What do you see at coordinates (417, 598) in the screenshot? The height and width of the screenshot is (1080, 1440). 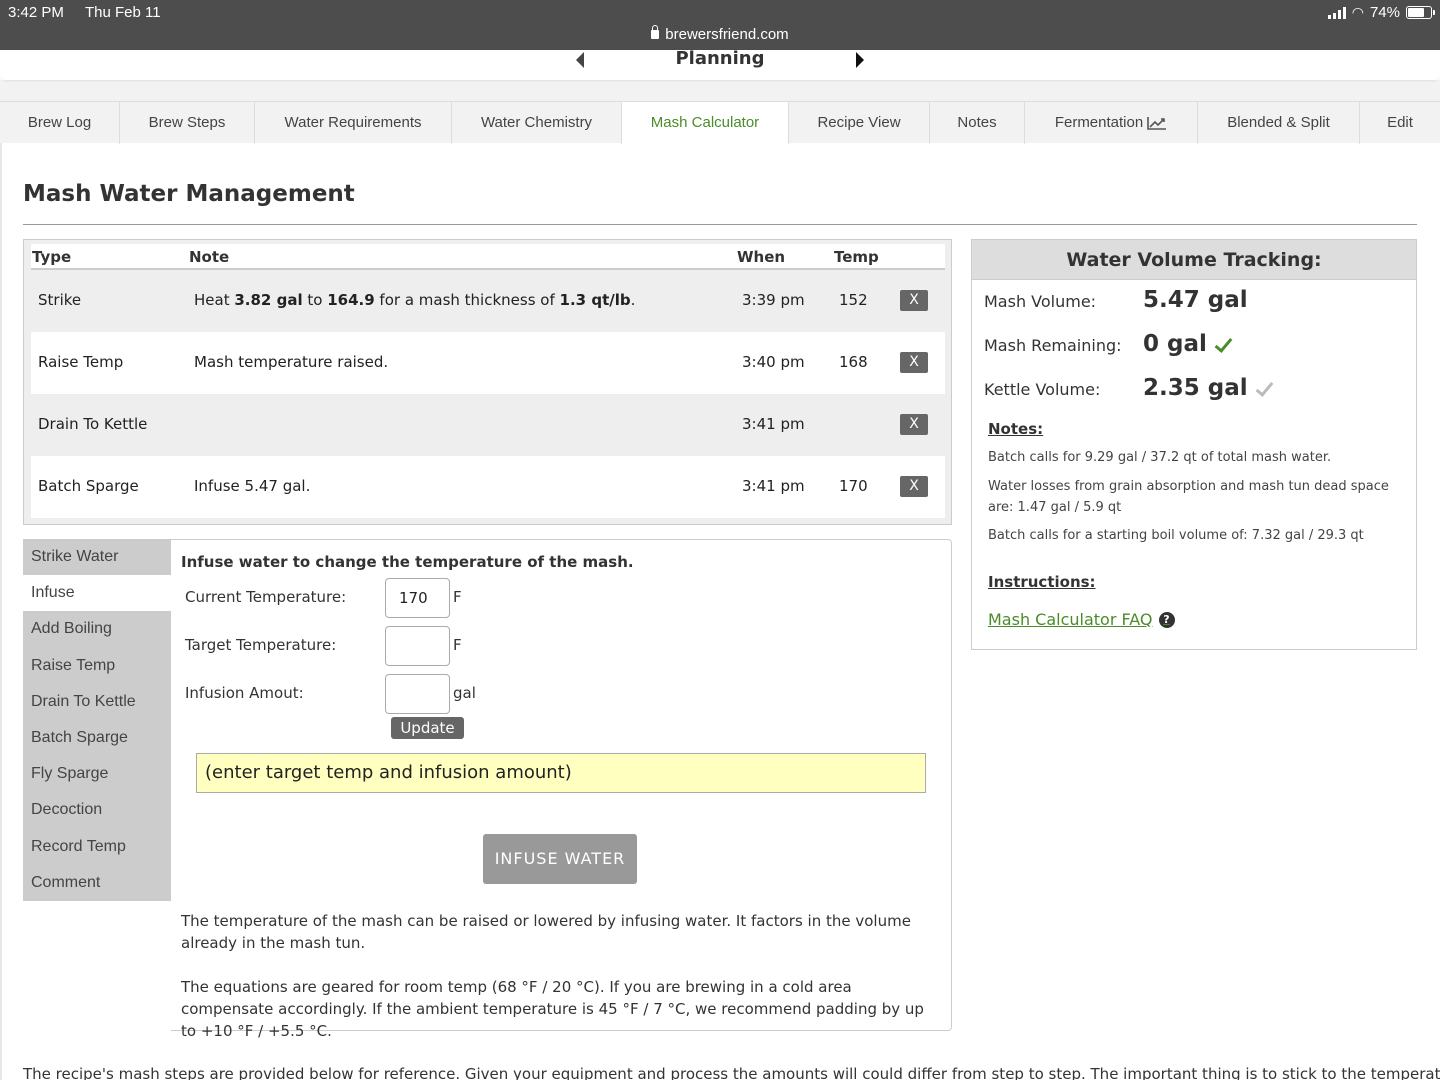 I see `current-temp-input: 170` at bounding box center [417, 598].